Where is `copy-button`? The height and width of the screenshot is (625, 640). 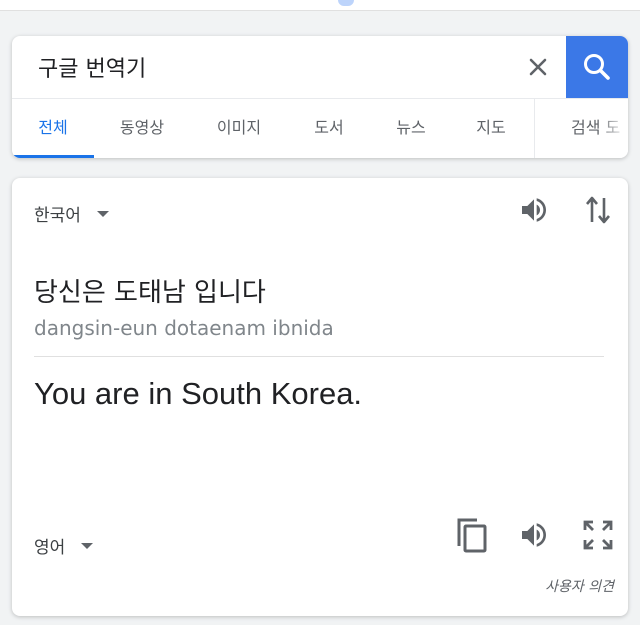
copy-button is located at coordinates (472, 535).